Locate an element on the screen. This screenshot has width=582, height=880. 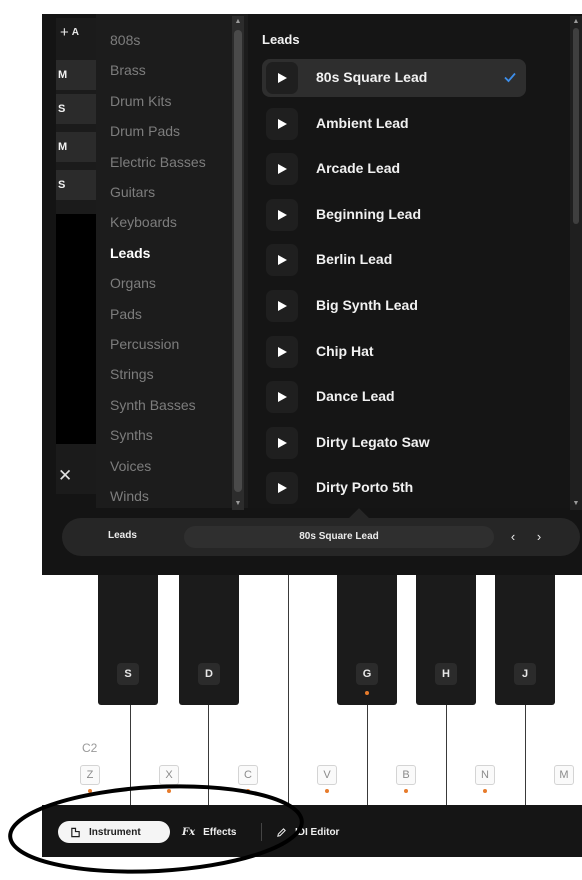
preset-item: Beginning Lead is located at coordinates (394, 215).